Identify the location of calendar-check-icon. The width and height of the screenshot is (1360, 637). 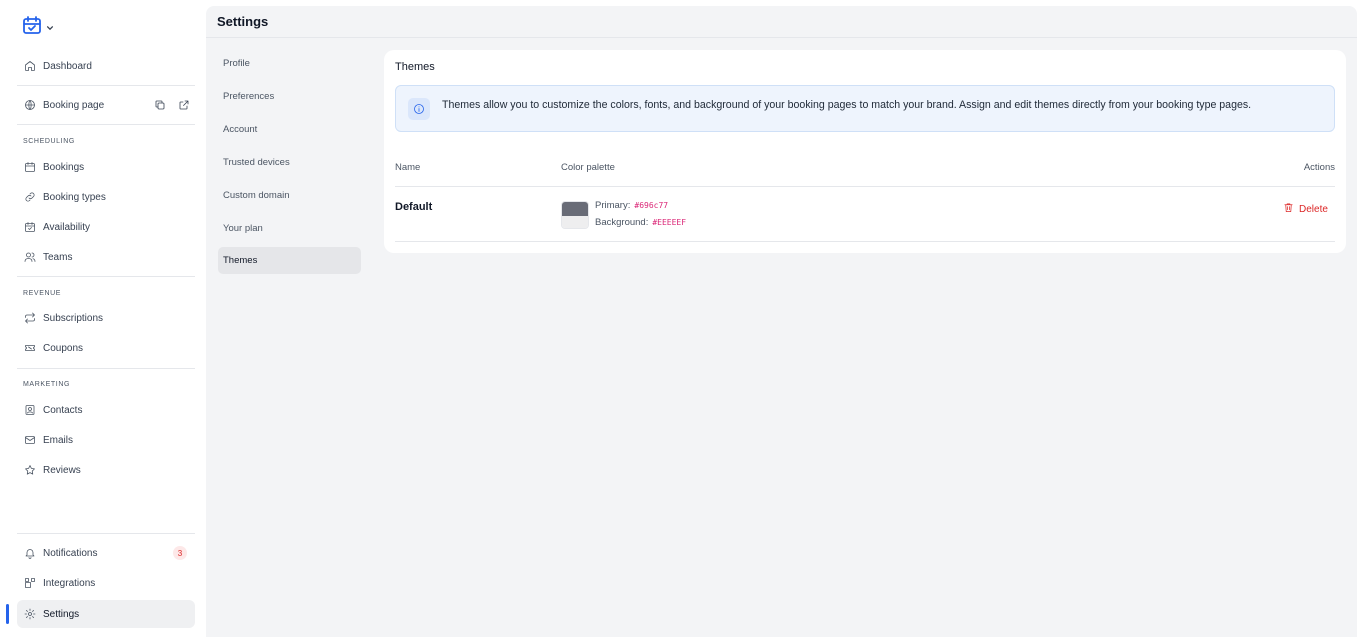
(30, 227).